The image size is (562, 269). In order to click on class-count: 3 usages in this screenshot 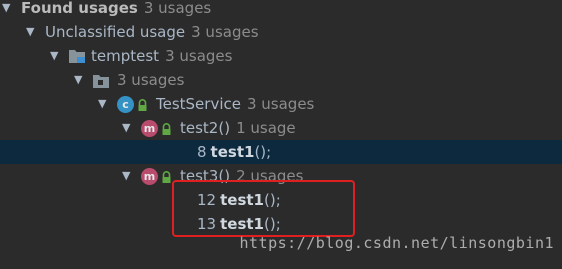, I will do `click(280, 104)`.